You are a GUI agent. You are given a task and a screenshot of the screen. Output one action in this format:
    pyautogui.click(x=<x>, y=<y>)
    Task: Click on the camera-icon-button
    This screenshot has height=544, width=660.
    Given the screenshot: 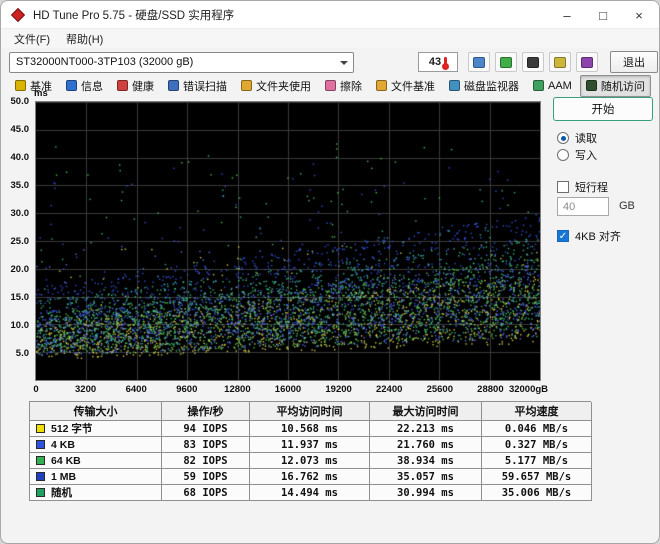 What is the action you would take?
    pyautogui.click(x=533, y=62)
    